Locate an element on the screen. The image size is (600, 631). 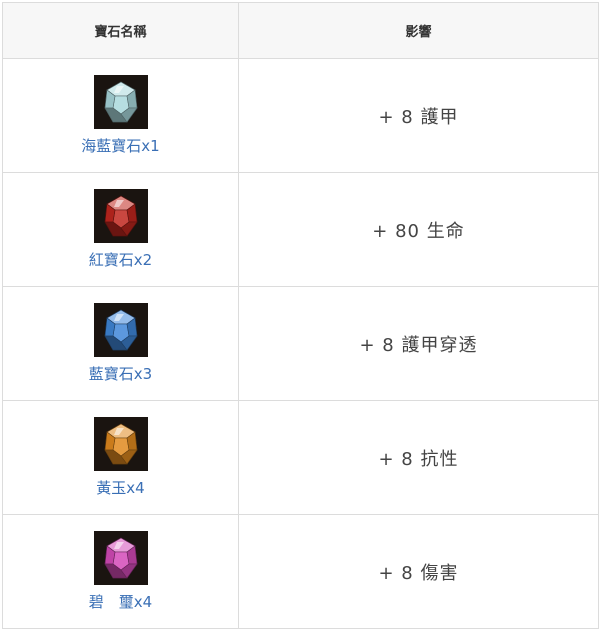
gem-effect-text: + 8 護甲 is located at coordinates (418, 117).